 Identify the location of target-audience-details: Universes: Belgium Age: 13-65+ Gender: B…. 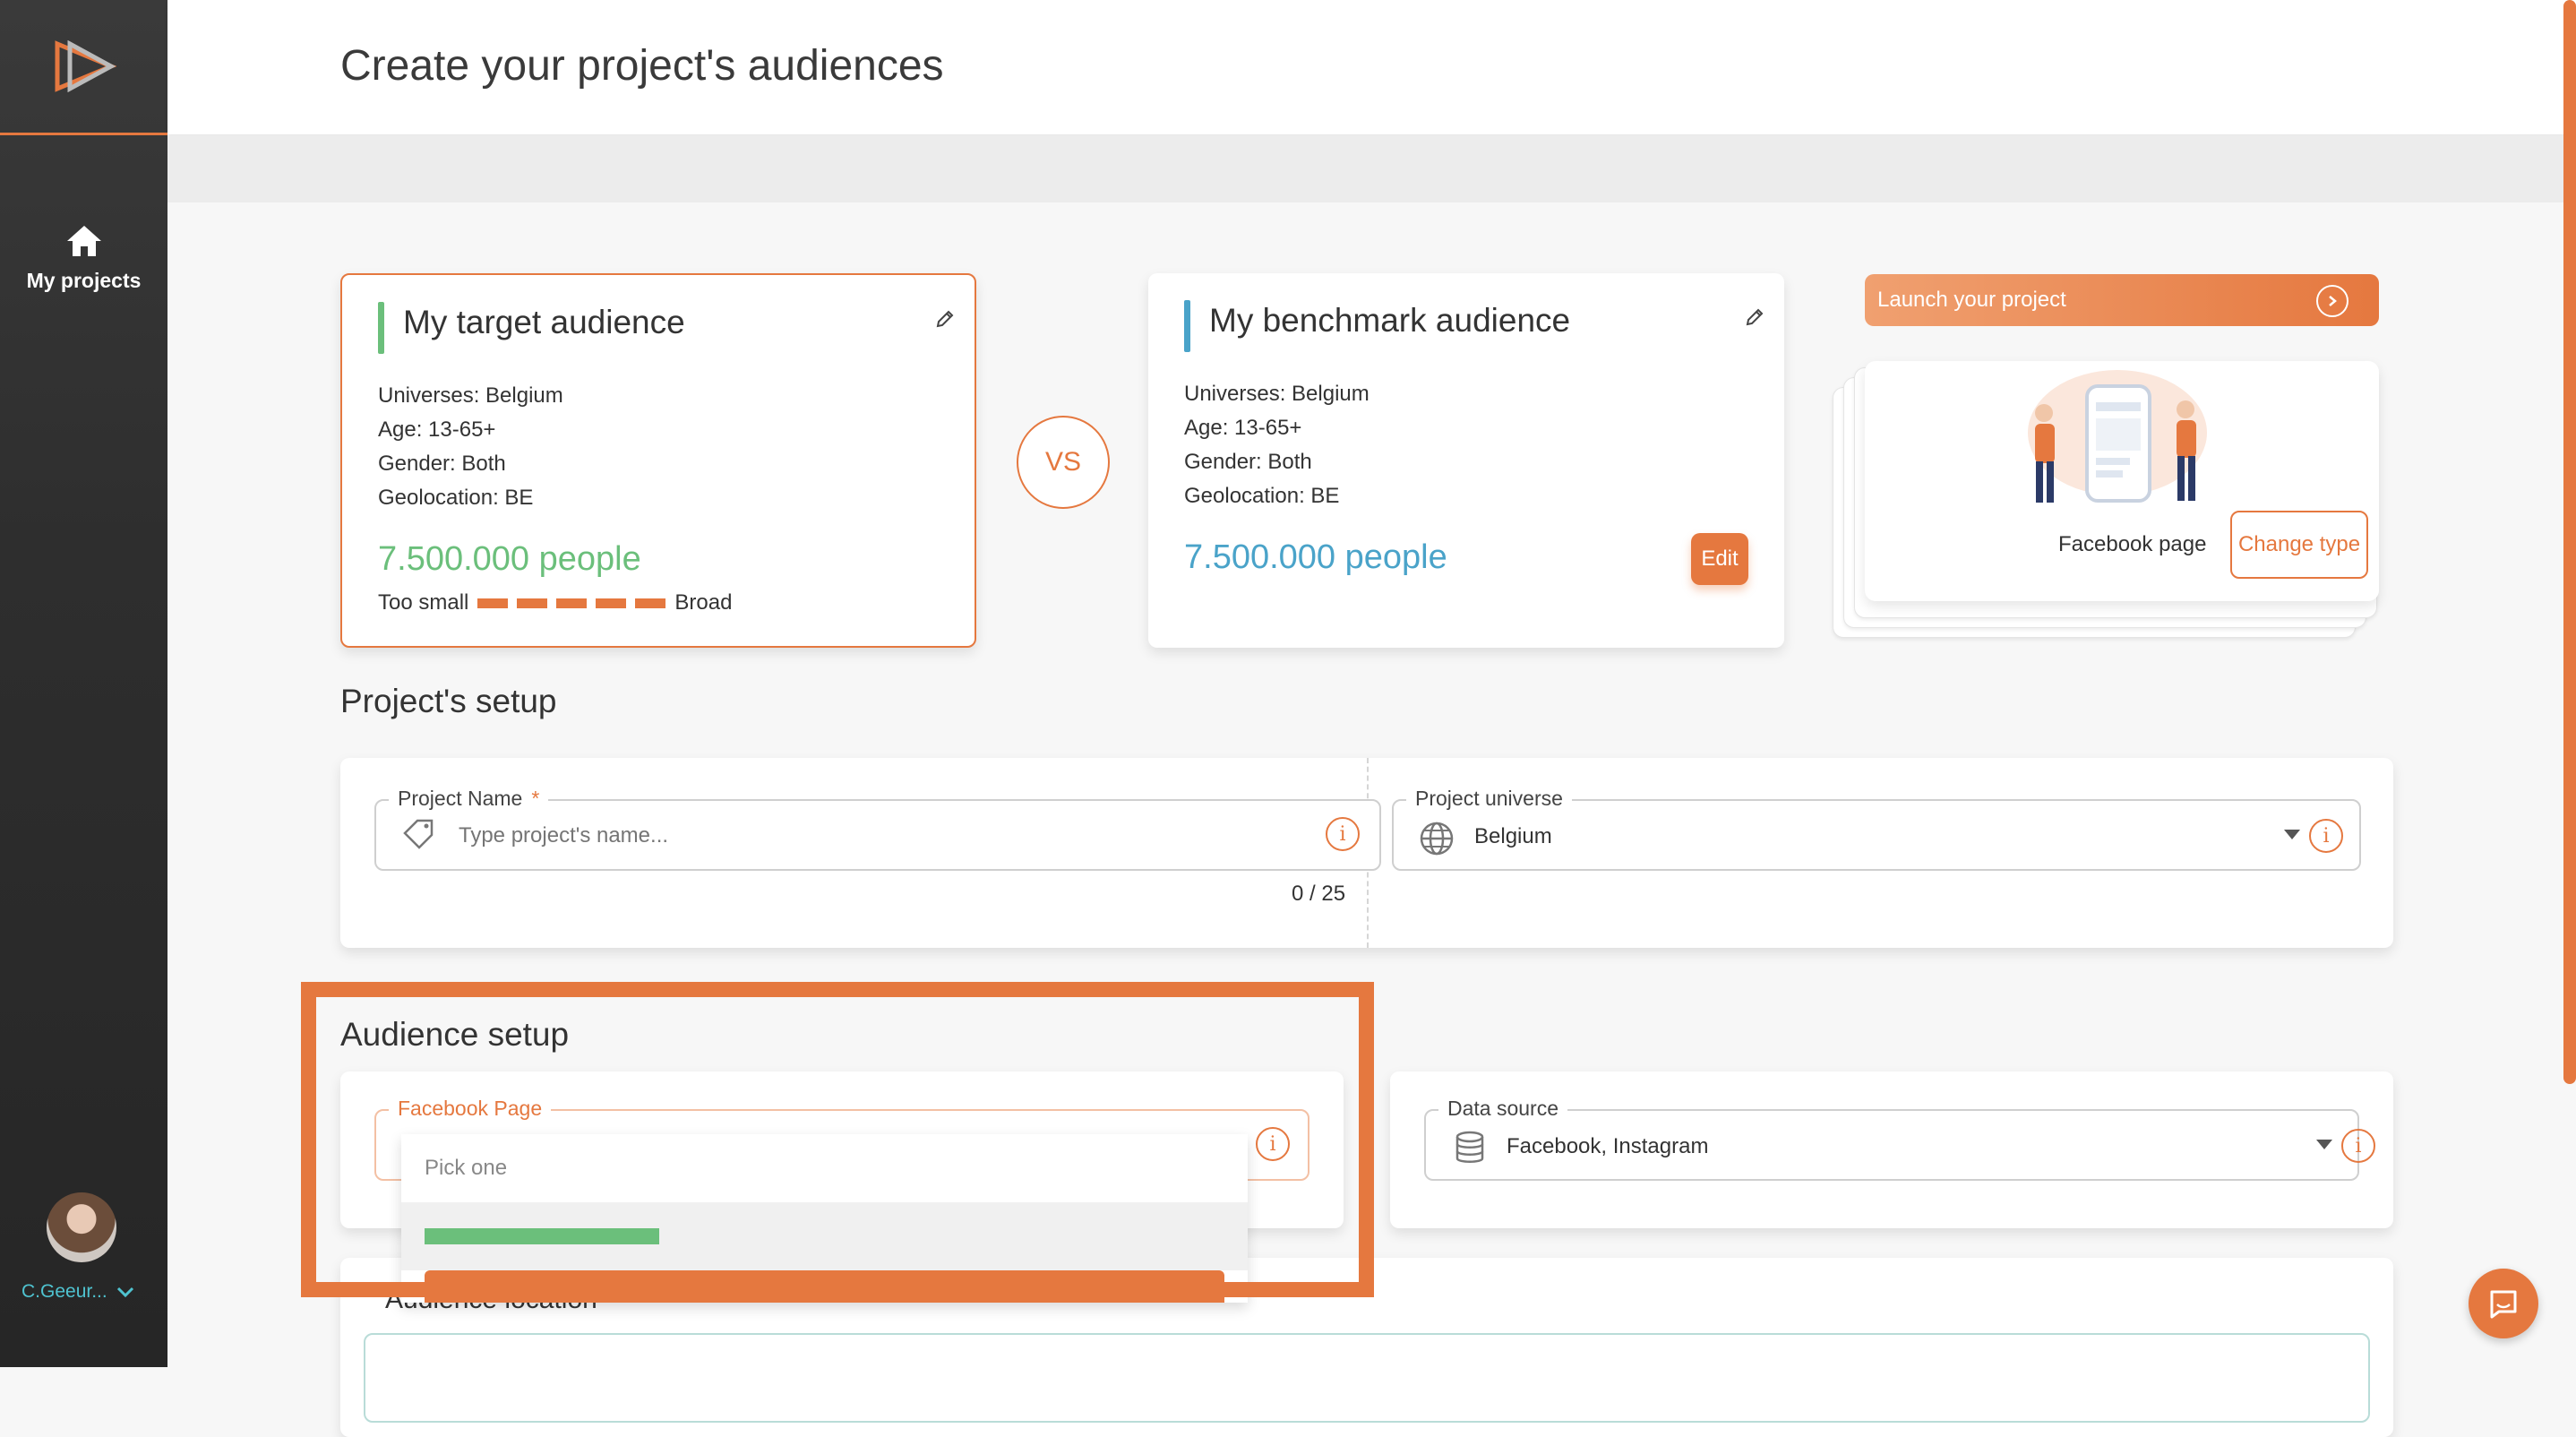
(470, 447).